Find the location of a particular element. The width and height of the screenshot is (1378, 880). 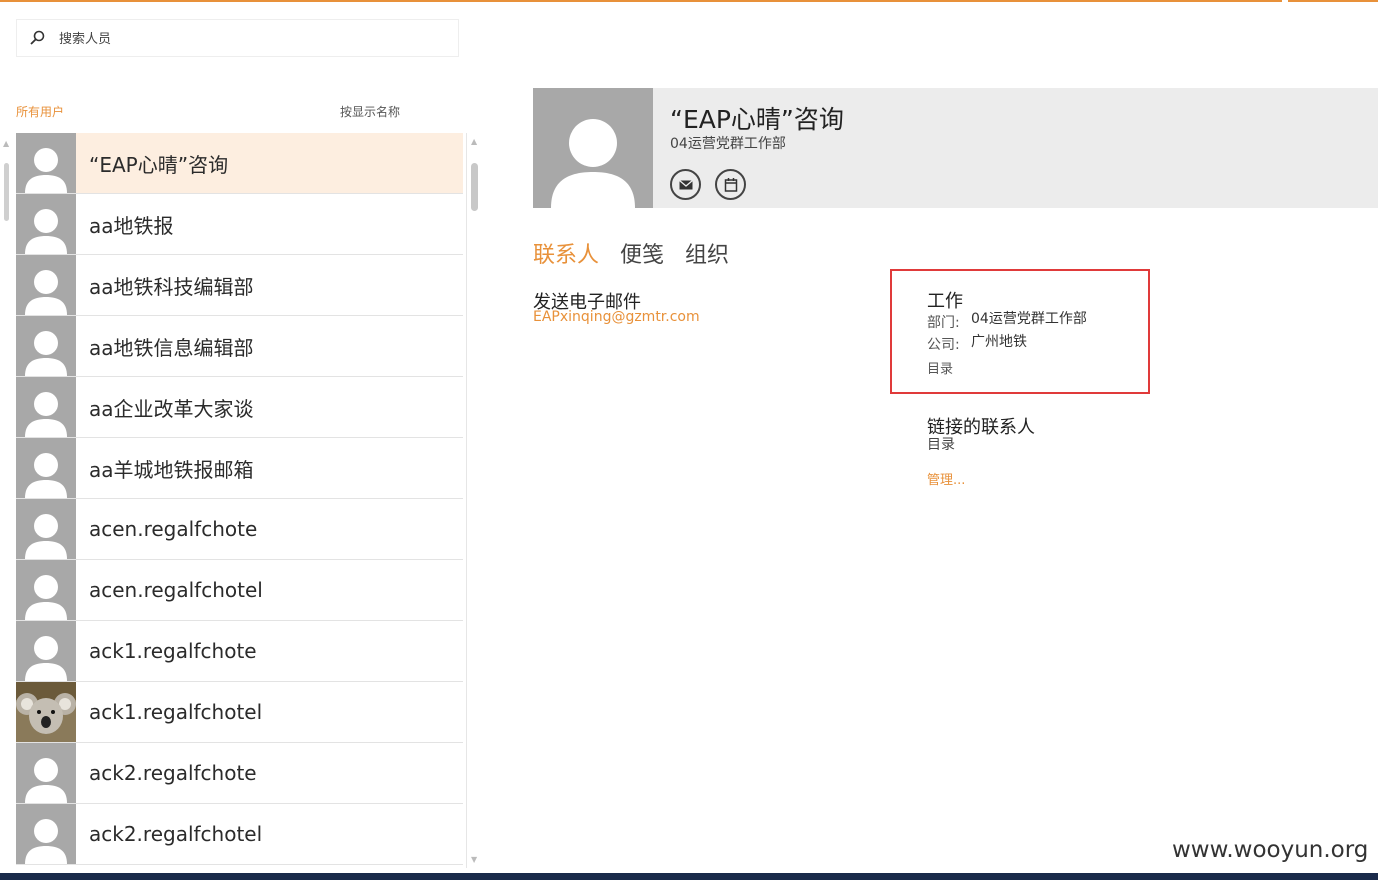

contact-list-scroll-thumb is located at coordinates (474, 187).